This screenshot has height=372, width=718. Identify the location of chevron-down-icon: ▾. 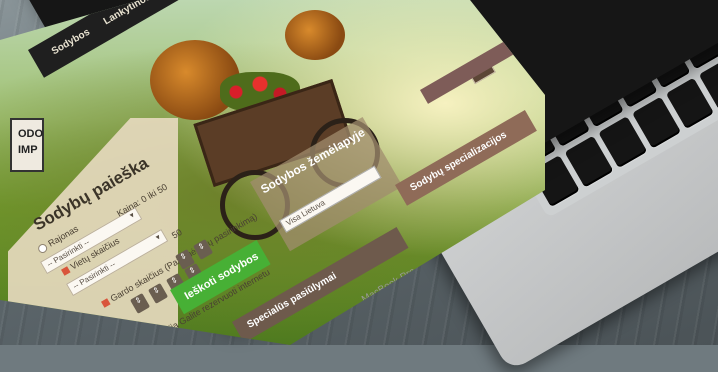
(157, 237).